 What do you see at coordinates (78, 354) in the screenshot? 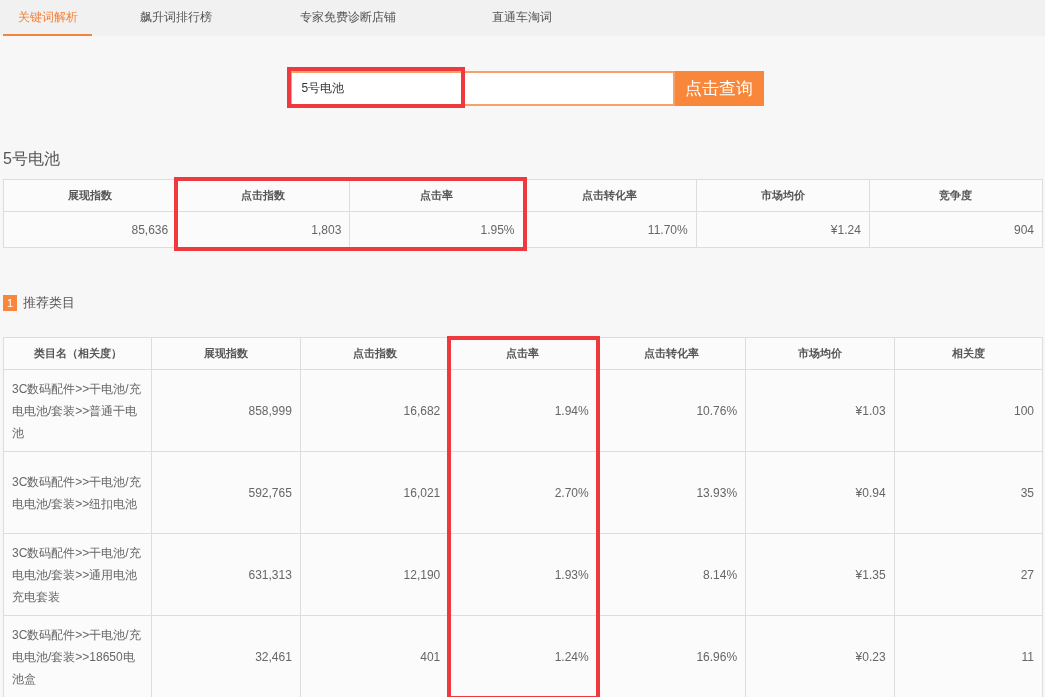
I see `column-header: 类目名（相关度）` at bounding box center [78, 354].